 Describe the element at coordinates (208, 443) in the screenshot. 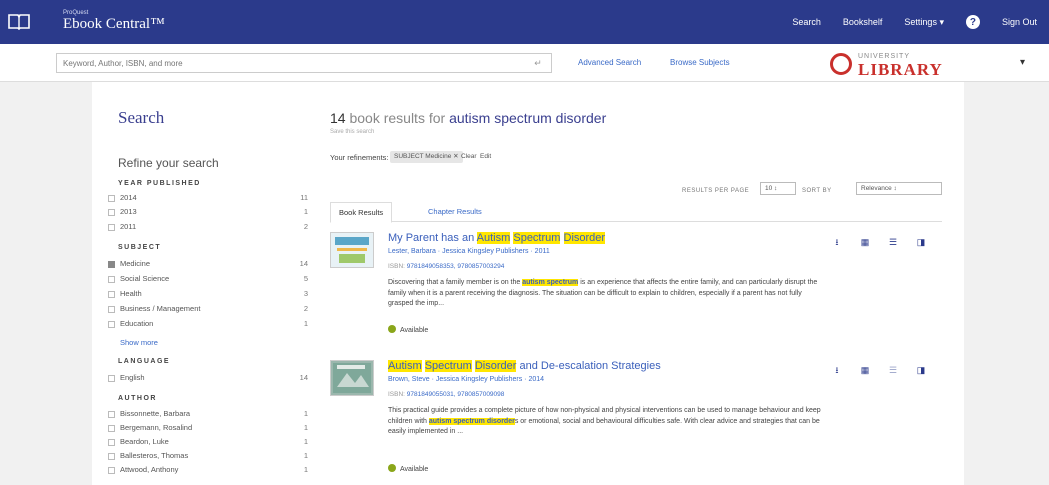

I see `facet-item: Beardon, Luke 1` at that location.